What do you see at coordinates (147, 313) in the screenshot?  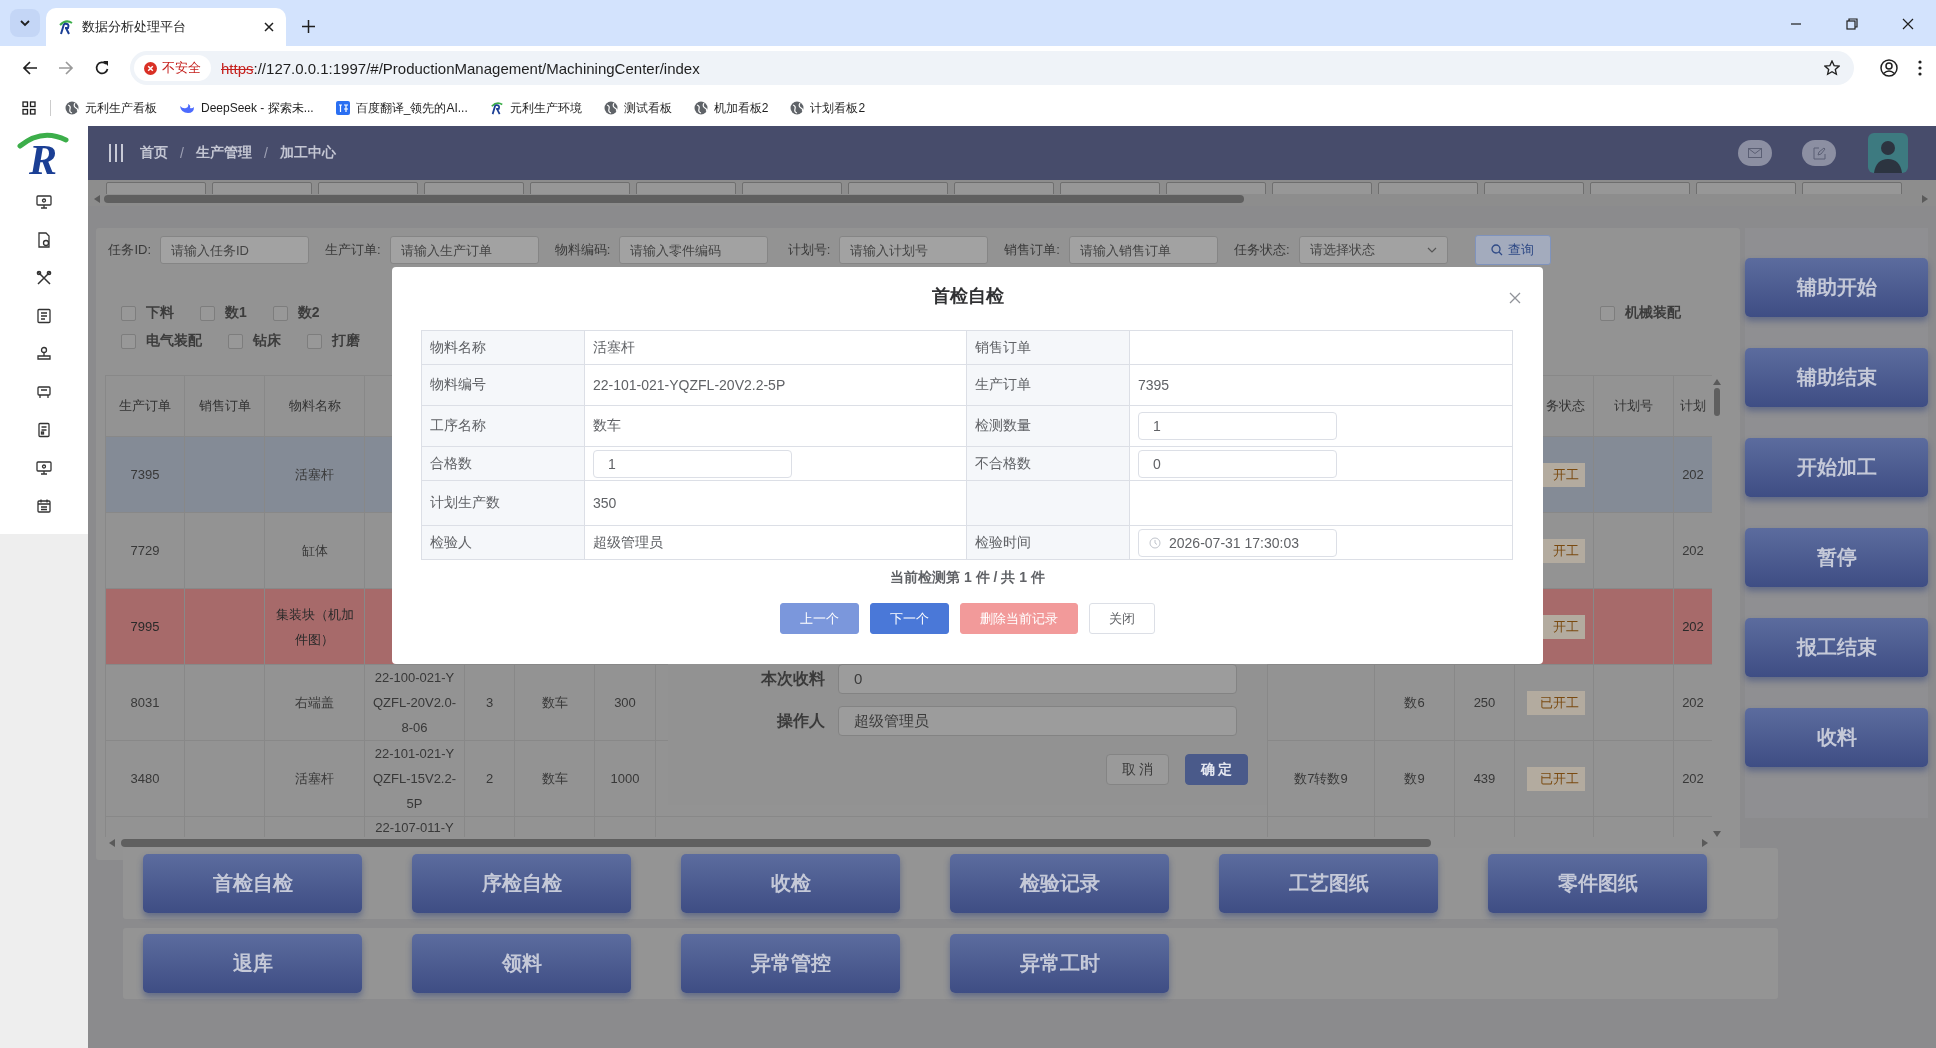 I see `checkbox: 下料` at bounding box center [147, 313].